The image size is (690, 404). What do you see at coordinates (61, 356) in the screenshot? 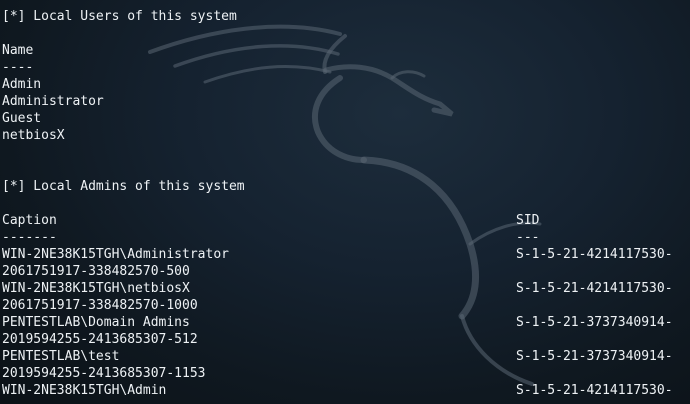
I see `admin-caption: PENTESTLAB\test` at bounding box center [61, 356].